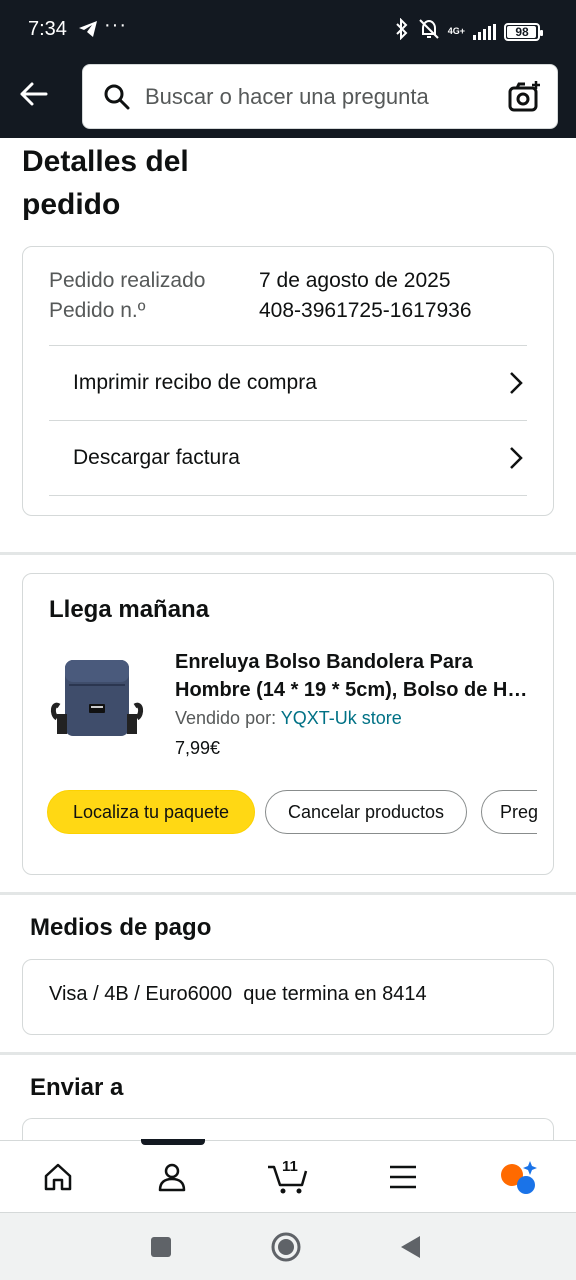 The height and width of the screenshot is (1280, 576). What do you see at coordinates (366, 812) in the screenshot?
I see `cancel-items-button: Cancelar productos` at bounding box center [366, 812].